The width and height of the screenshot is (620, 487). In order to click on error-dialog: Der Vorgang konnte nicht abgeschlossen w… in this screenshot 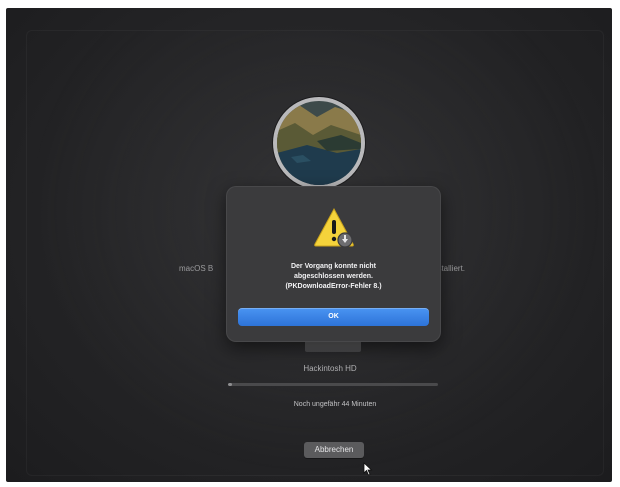, I will do `click(333, 264)`.